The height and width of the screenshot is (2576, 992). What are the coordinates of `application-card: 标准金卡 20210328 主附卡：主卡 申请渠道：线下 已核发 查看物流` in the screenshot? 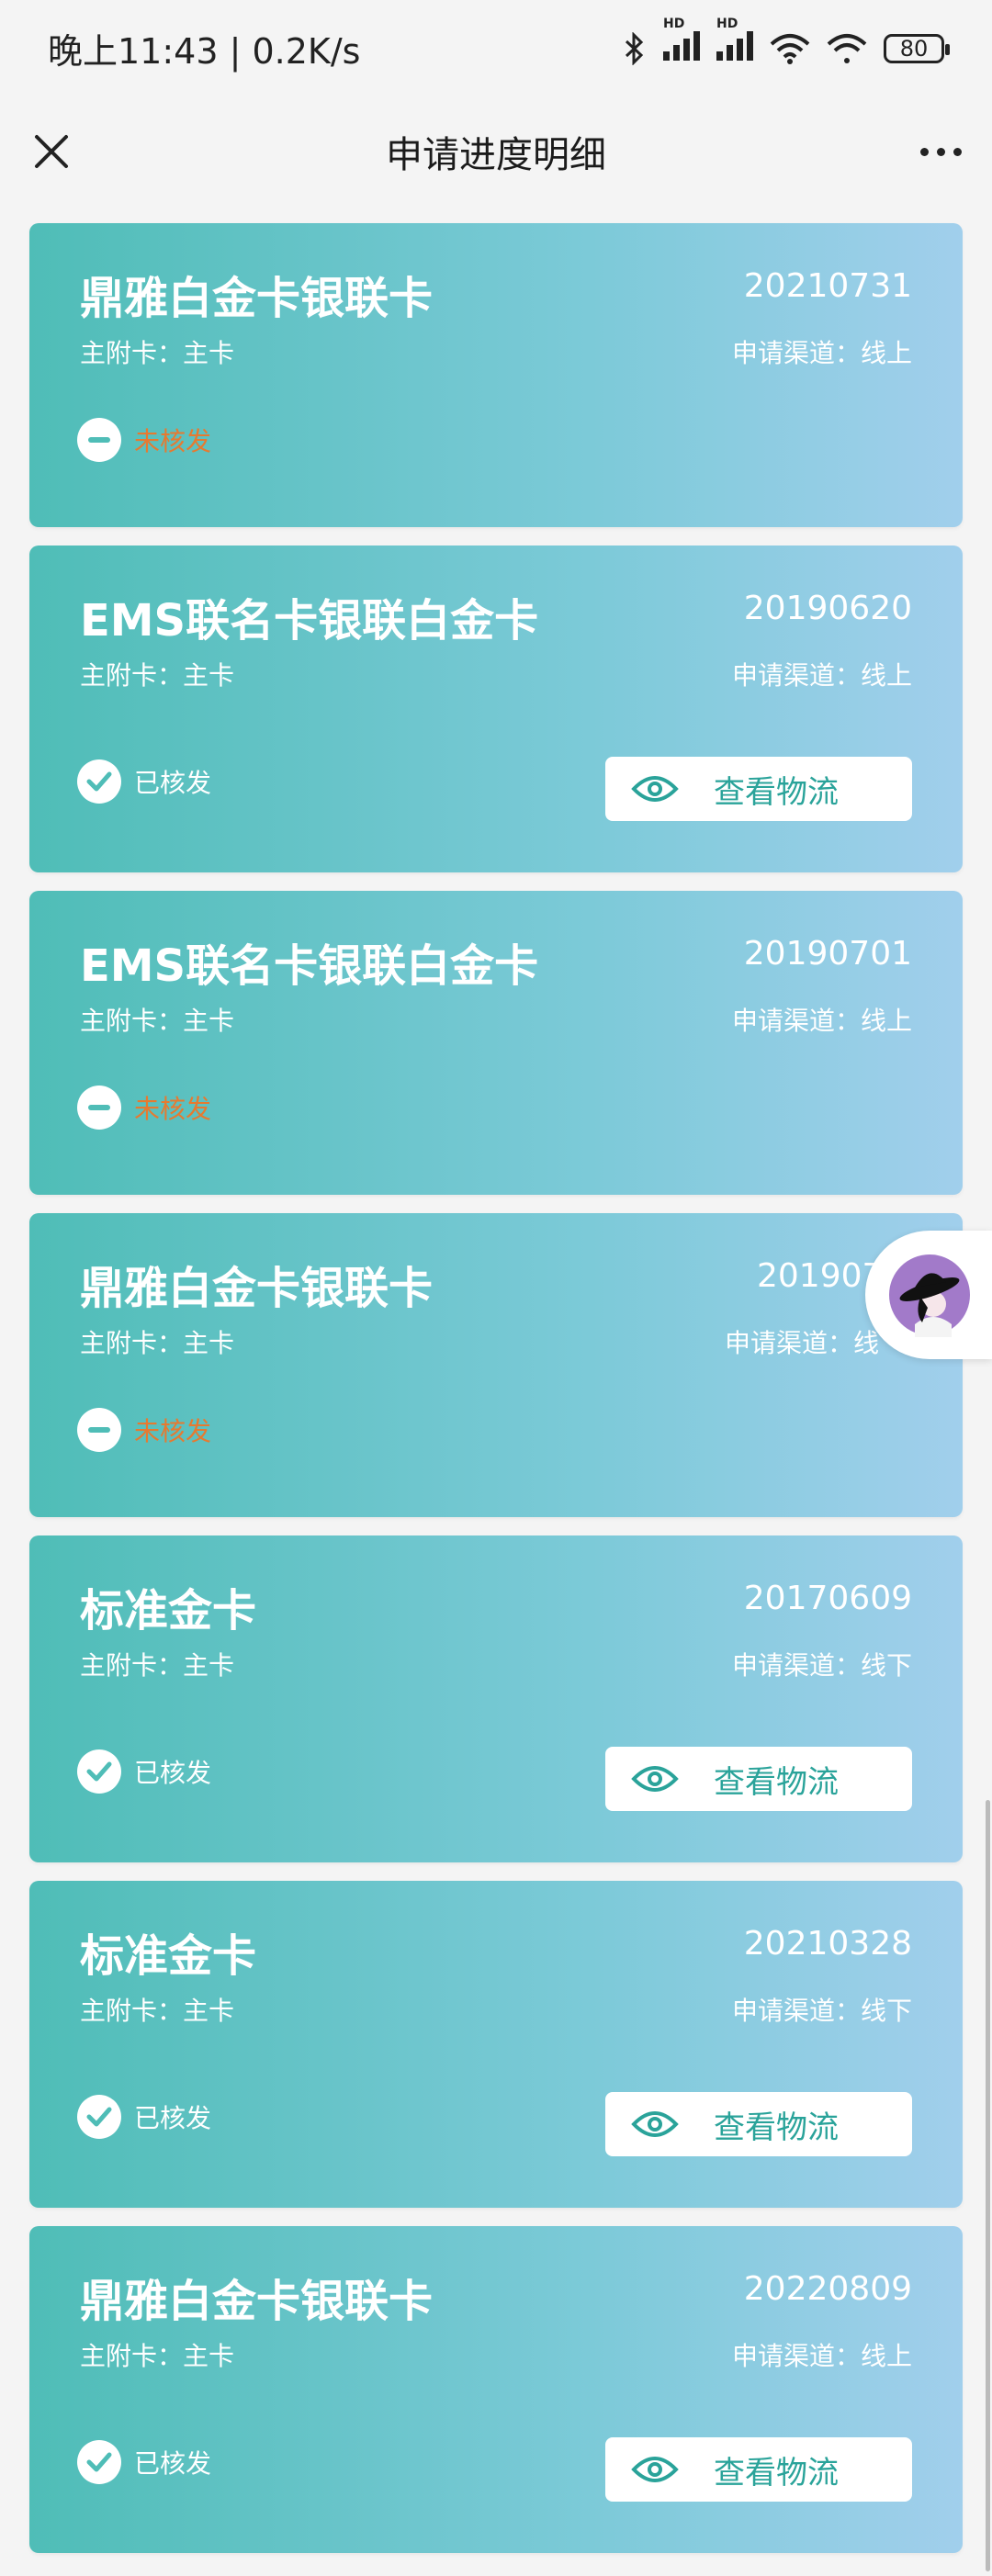 It's located at (496, 2044).